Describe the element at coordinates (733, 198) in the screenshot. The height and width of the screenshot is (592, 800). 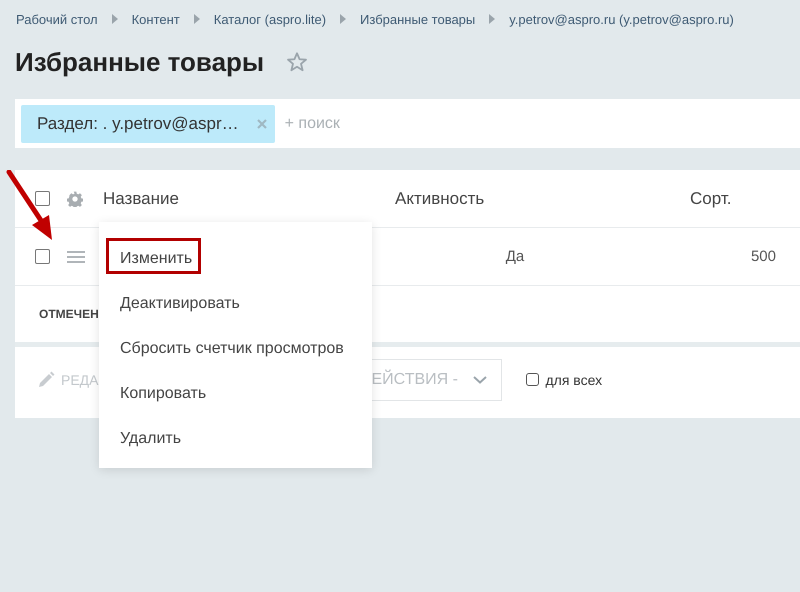
I see `column-header: Сорт.` at that location.